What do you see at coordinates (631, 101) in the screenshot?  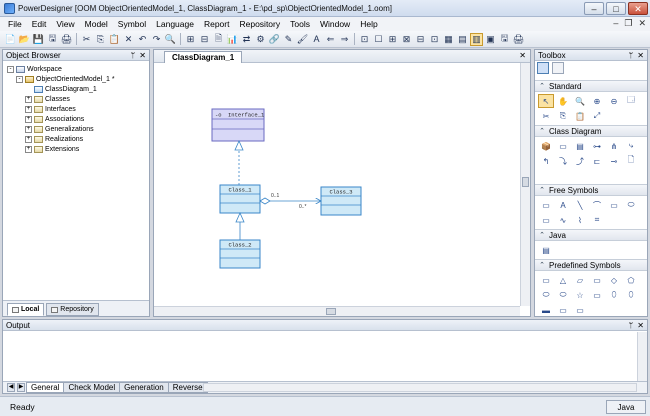 I see `open-diagram-tool-icon: 🗔` at bounding box center [631, 101].